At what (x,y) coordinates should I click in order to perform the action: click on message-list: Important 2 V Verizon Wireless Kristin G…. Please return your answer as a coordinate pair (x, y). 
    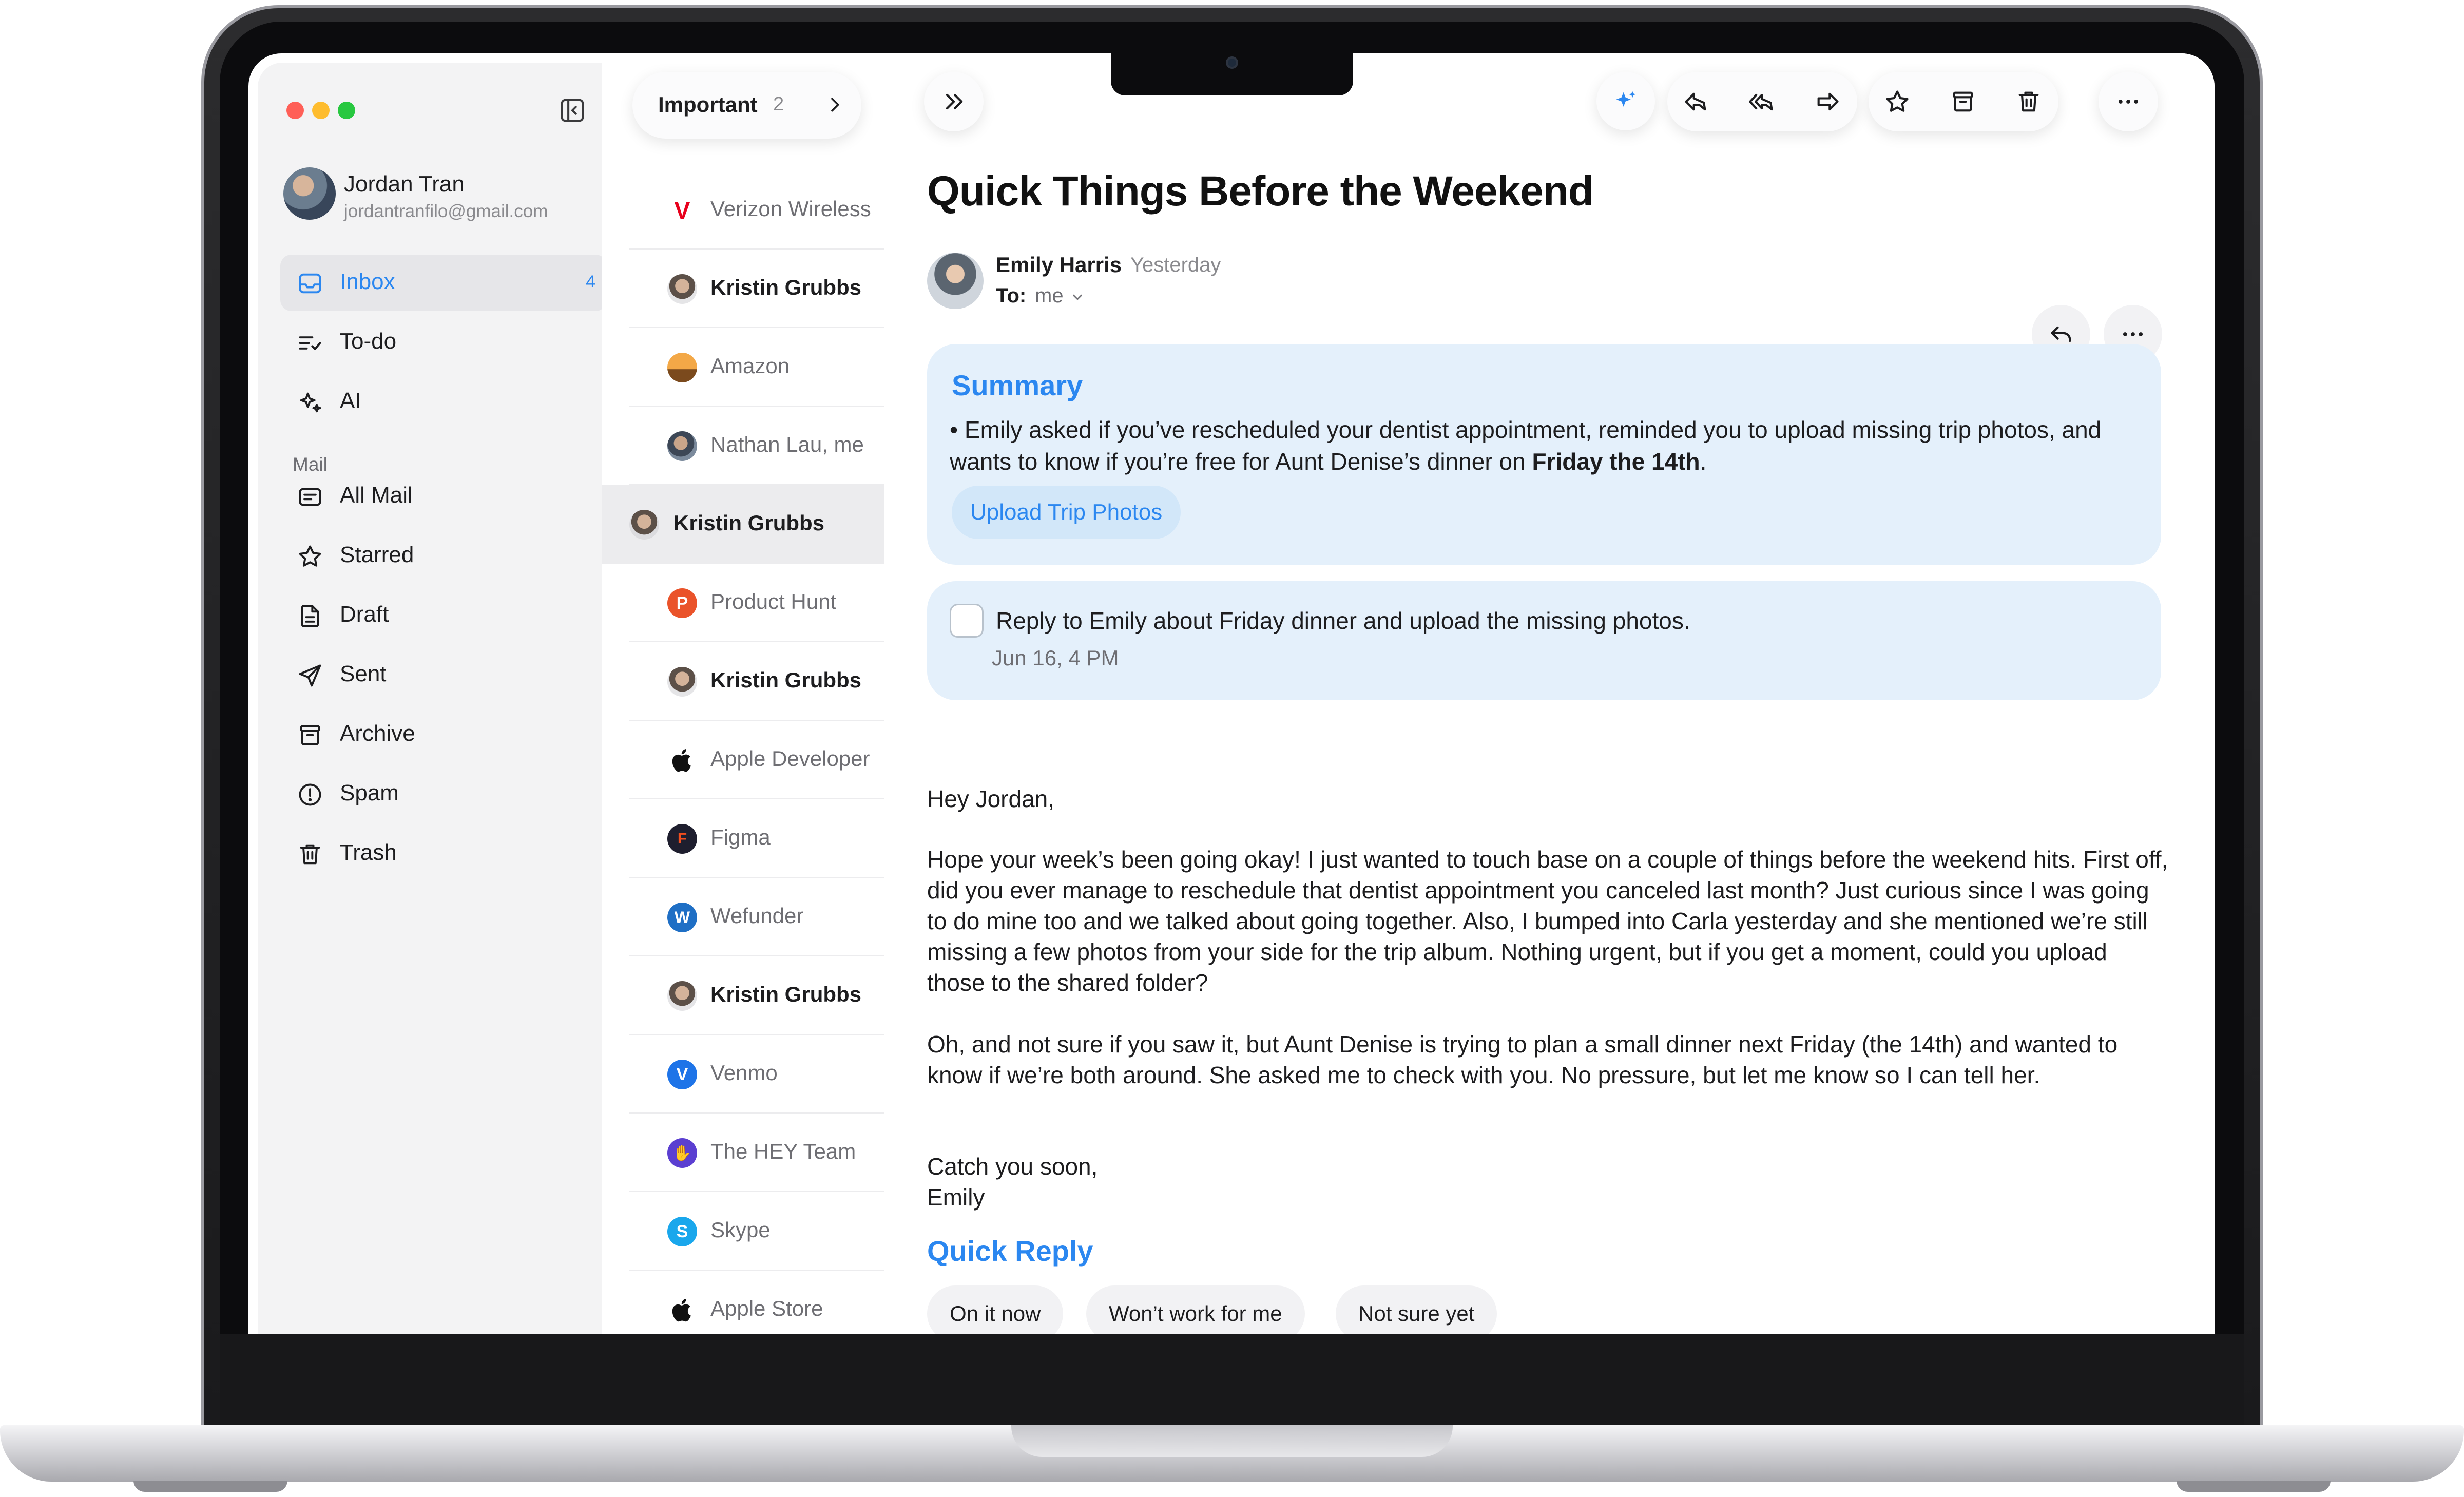
    Looking at the image, I should click on (743, 693).